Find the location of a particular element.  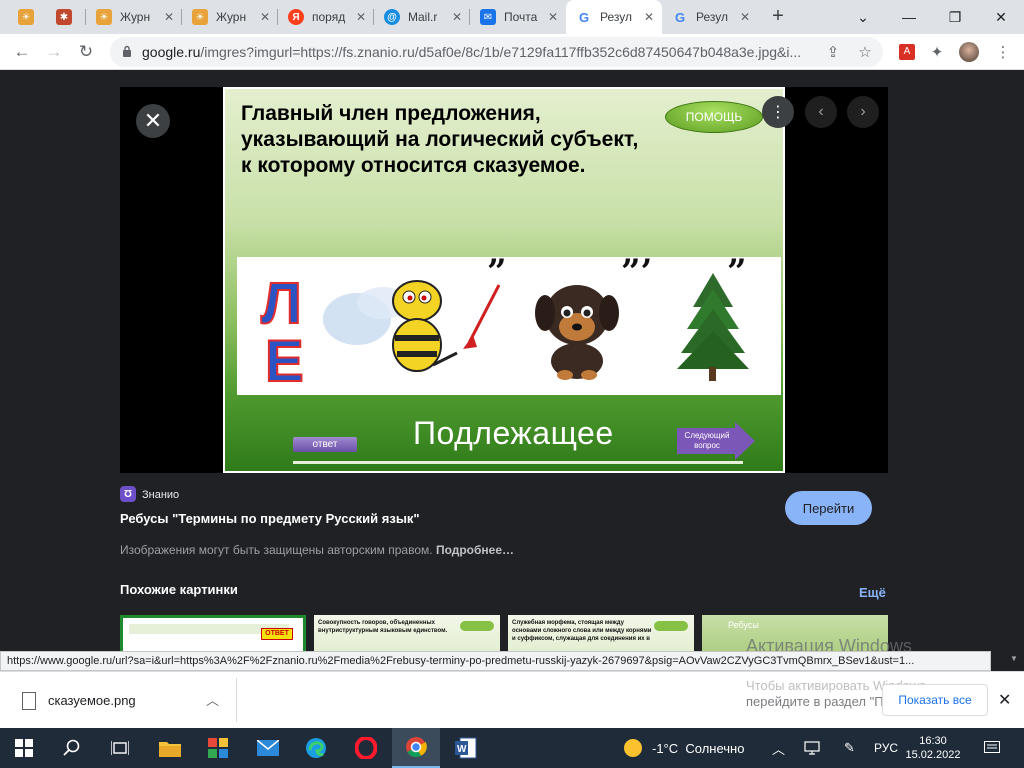

opera-icon is located at coordinates (366, 748).